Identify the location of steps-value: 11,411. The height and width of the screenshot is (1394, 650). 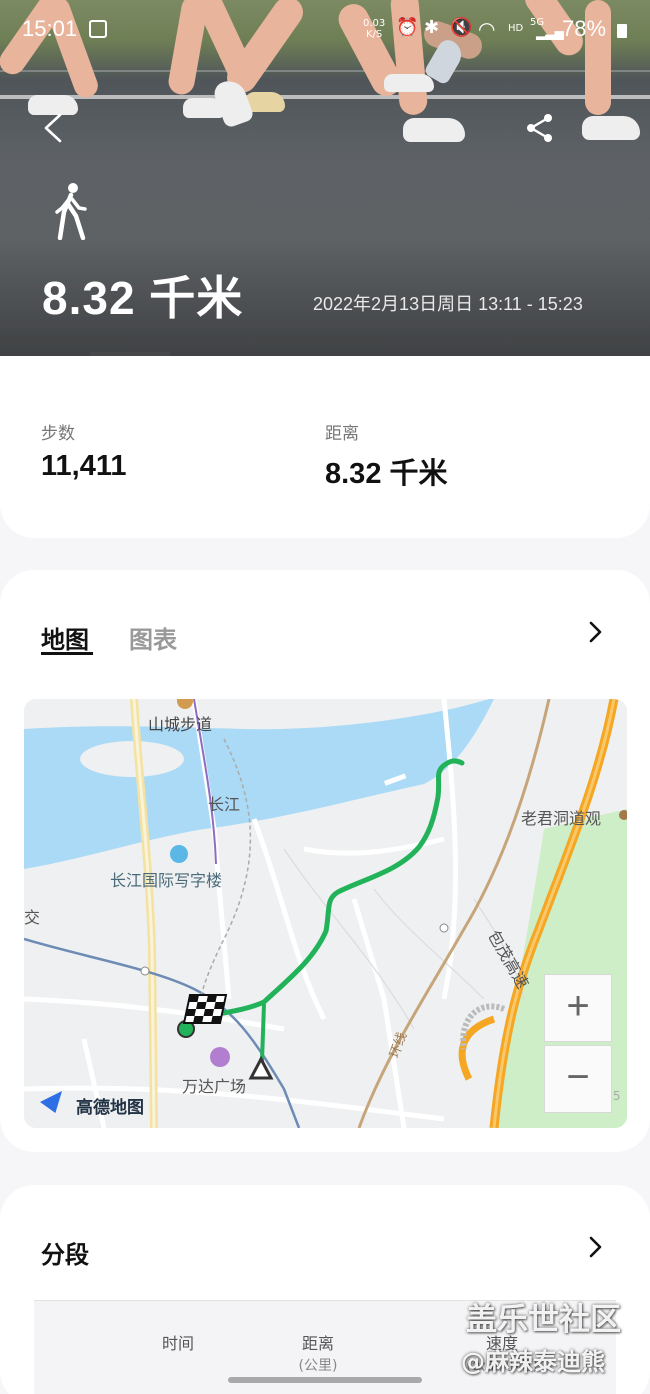
(84, 466).